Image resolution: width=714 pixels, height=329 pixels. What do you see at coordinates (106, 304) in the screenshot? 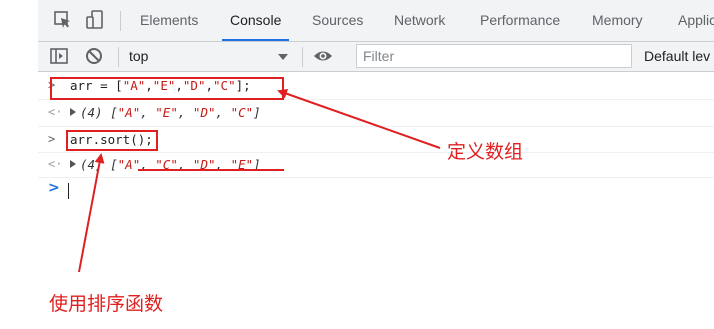
I see `annotation-label-use-sort: 使用排序函数` at bounding box center [106, 304].